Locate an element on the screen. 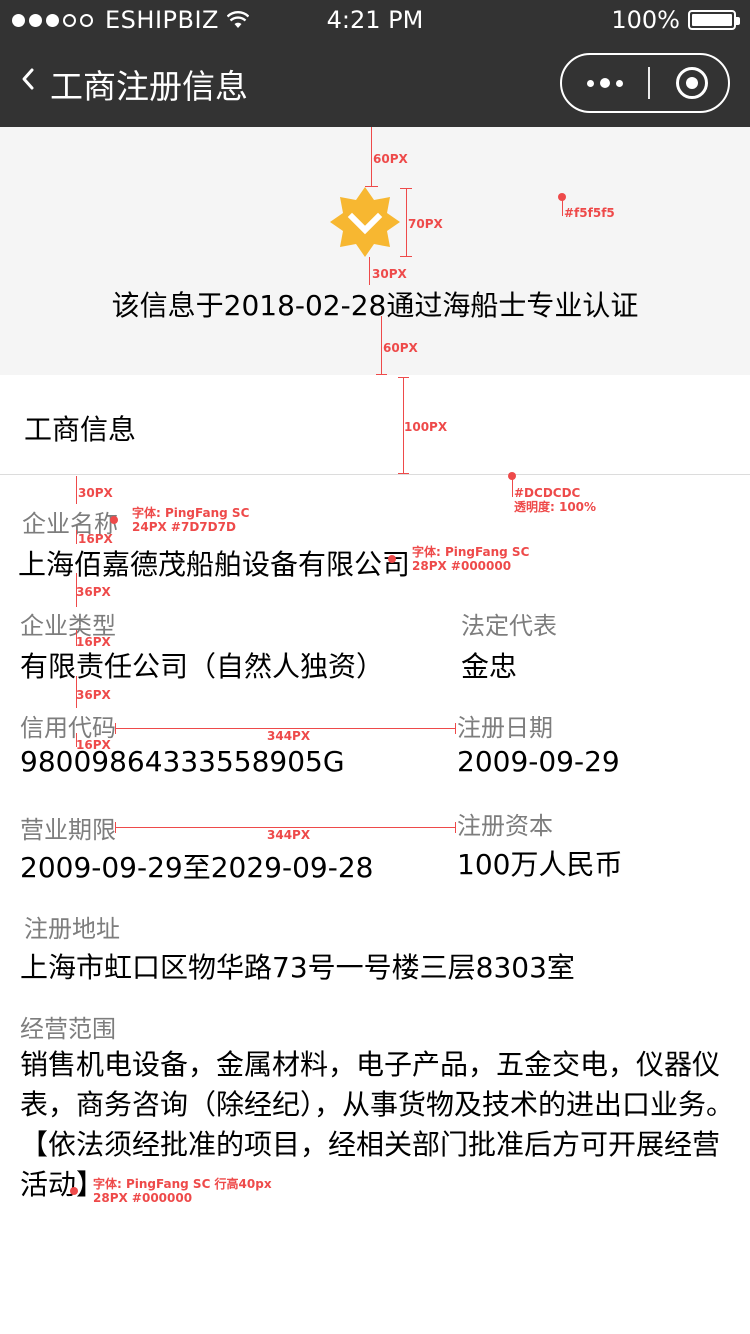 The height and width of the screenshot is (1334, 750). more-button is located at coordinates (605, 83).